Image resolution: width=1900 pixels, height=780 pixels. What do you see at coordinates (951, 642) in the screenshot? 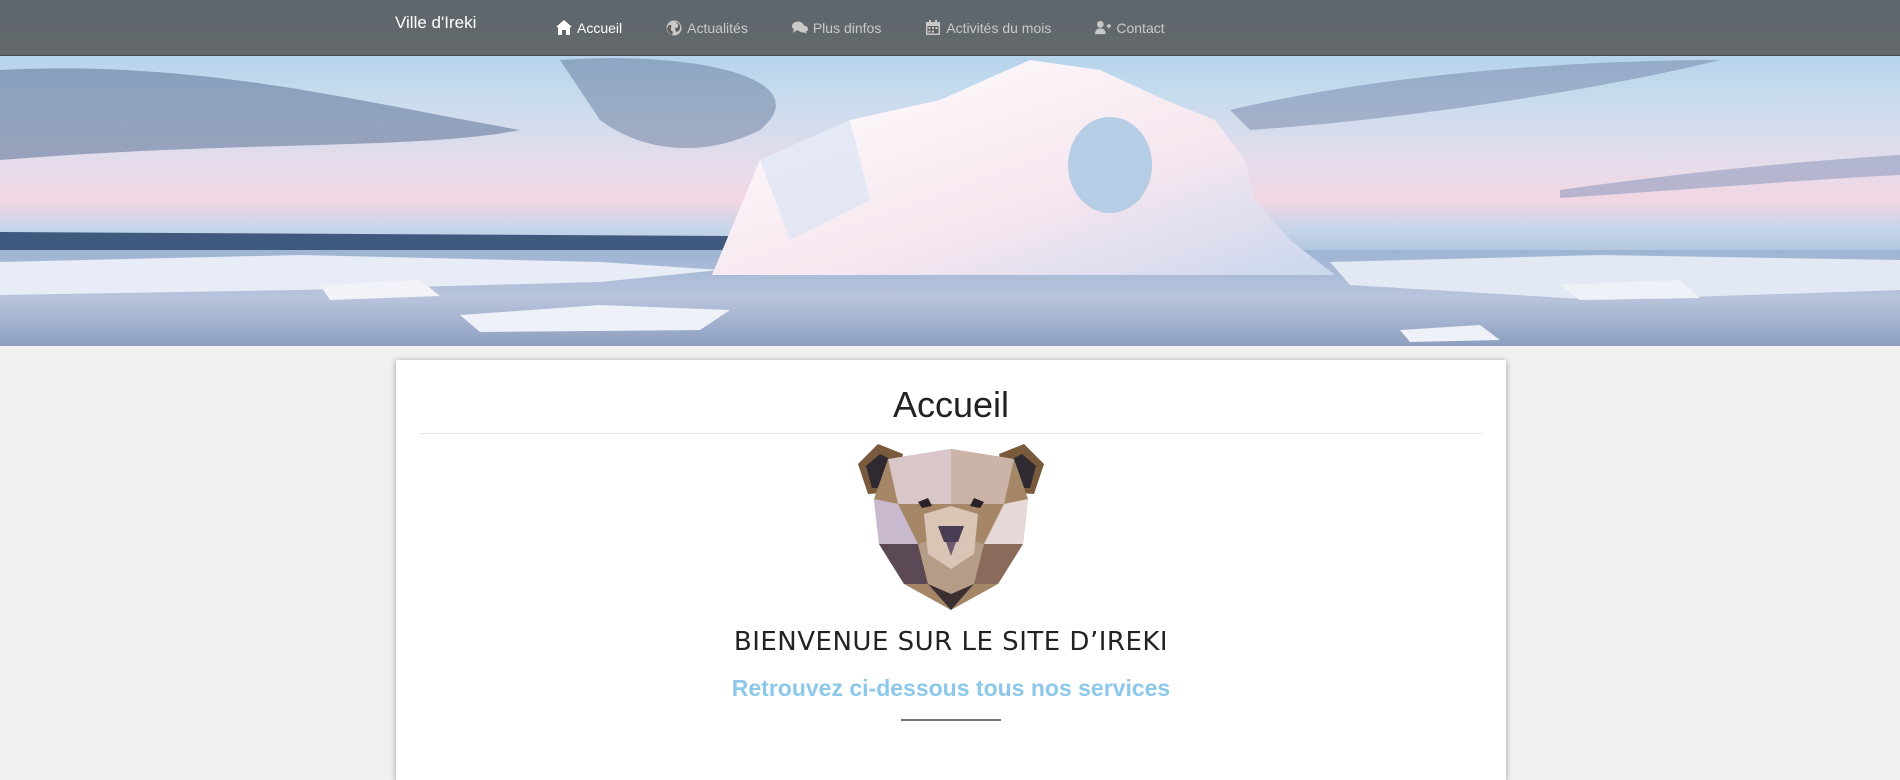
I see `welcome-heading: BIENVENUE SUR LE SITE D’IREKI` at bounding box center [951, 642].